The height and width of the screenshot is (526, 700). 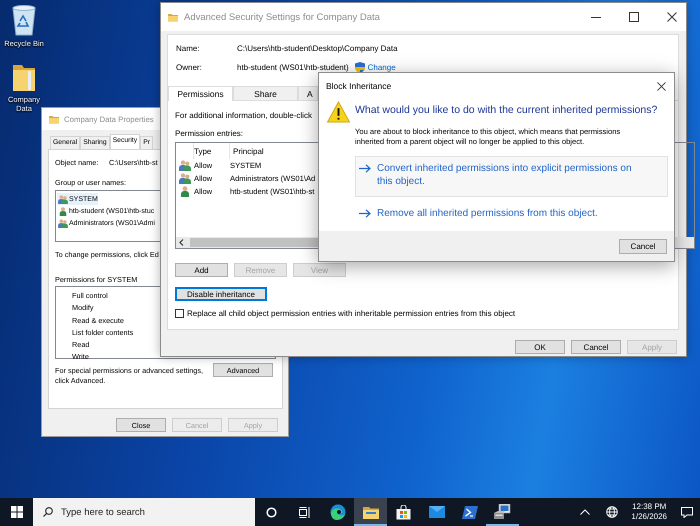 What do you see at coordinates (188, 48) in the screenshot?
I see `field-label: Name:` at bounding box center [188, 48].